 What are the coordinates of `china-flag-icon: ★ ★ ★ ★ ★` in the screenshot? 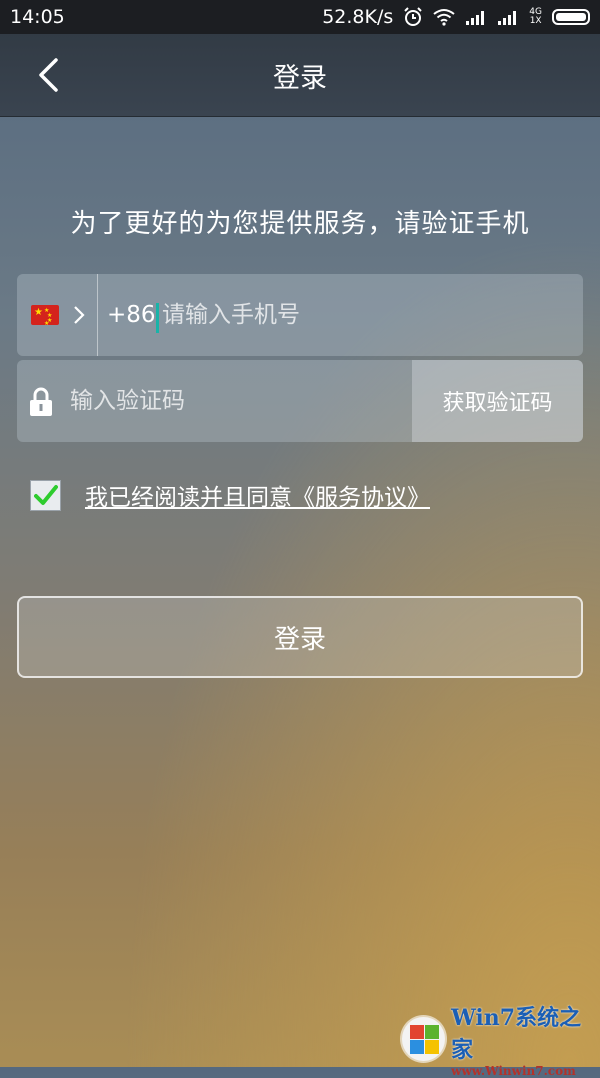 It's located at (45, 316).